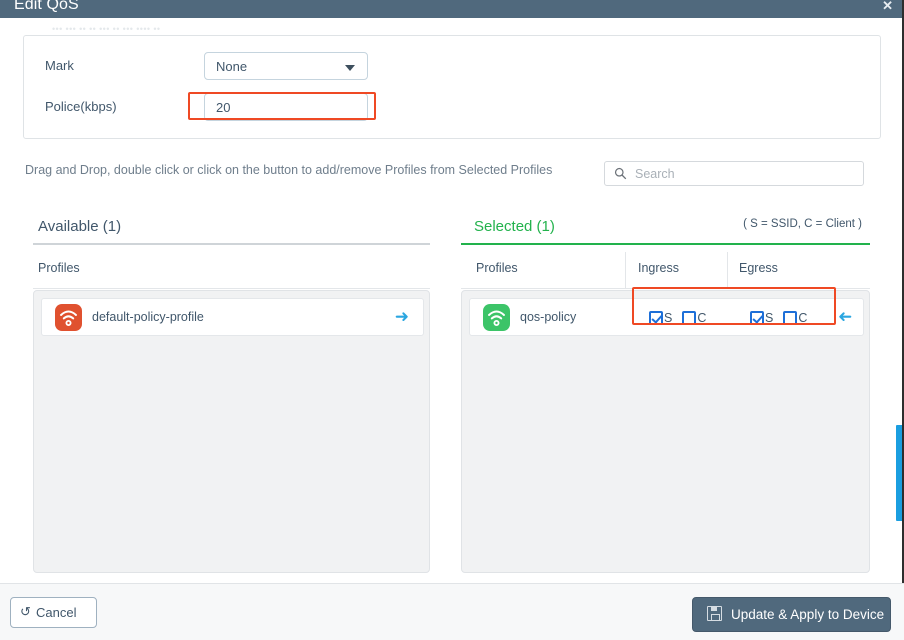 This screenshot has height=640, width=904. I want to click on dialog-titlebar: Edit QoS ✕, so click(452, 9).